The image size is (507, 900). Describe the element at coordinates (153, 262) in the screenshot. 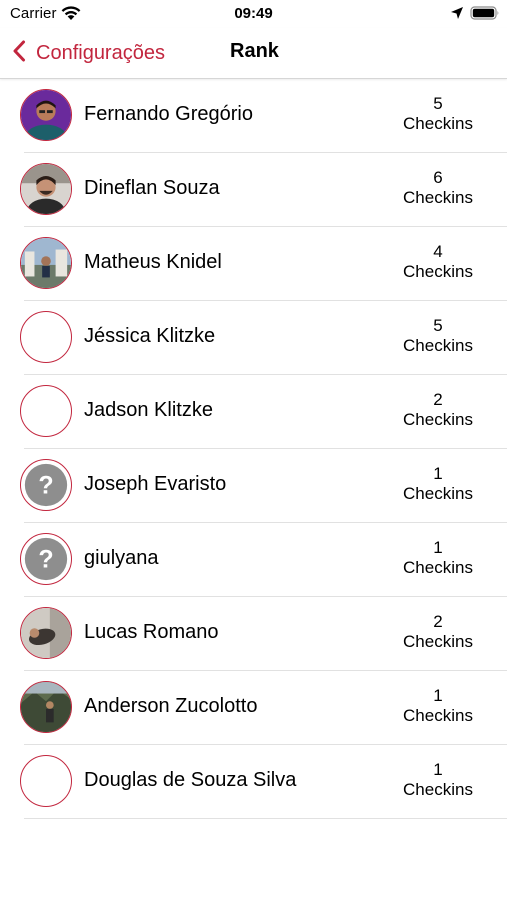

I see `user-name: Matheus Knidel` at that location.